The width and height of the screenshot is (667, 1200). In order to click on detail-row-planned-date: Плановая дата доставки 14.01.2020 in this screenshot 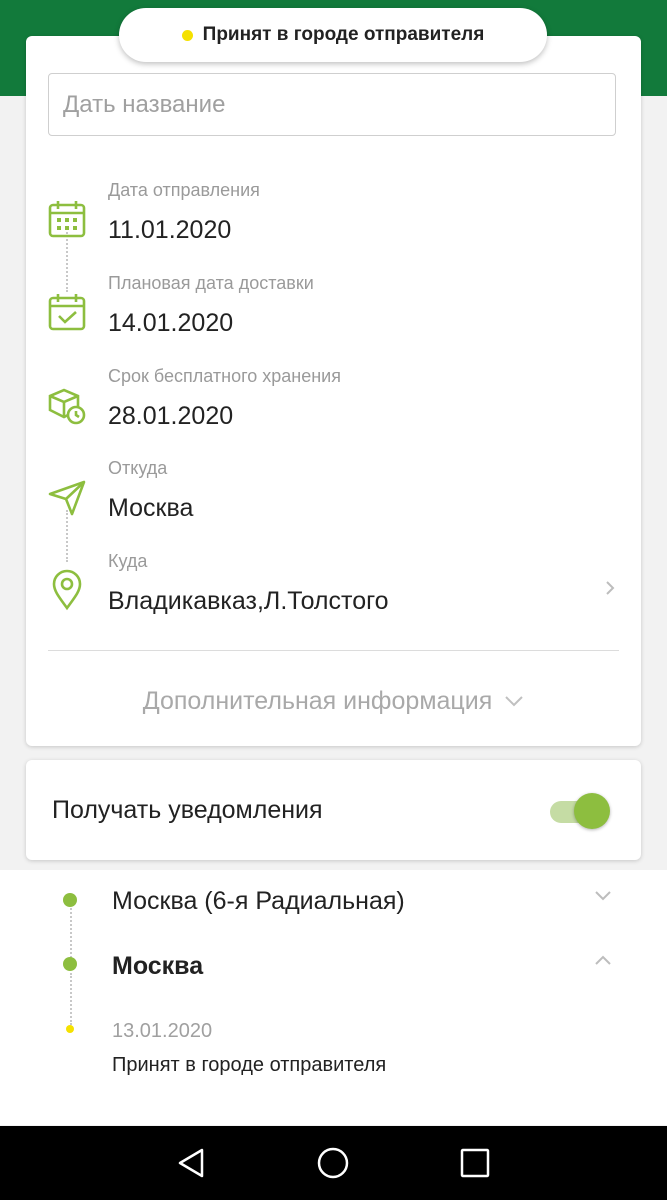, I will do `click(333, 313)`.